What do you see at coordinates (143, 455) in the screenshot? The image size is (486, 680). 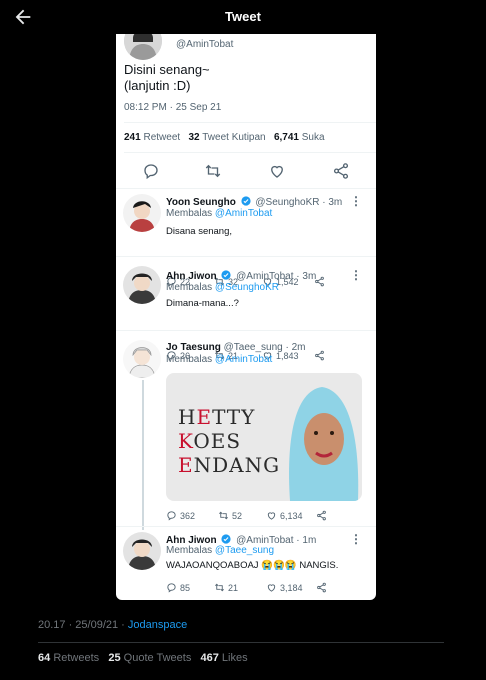 I see `thread-line` at bounding box center [143, 455].